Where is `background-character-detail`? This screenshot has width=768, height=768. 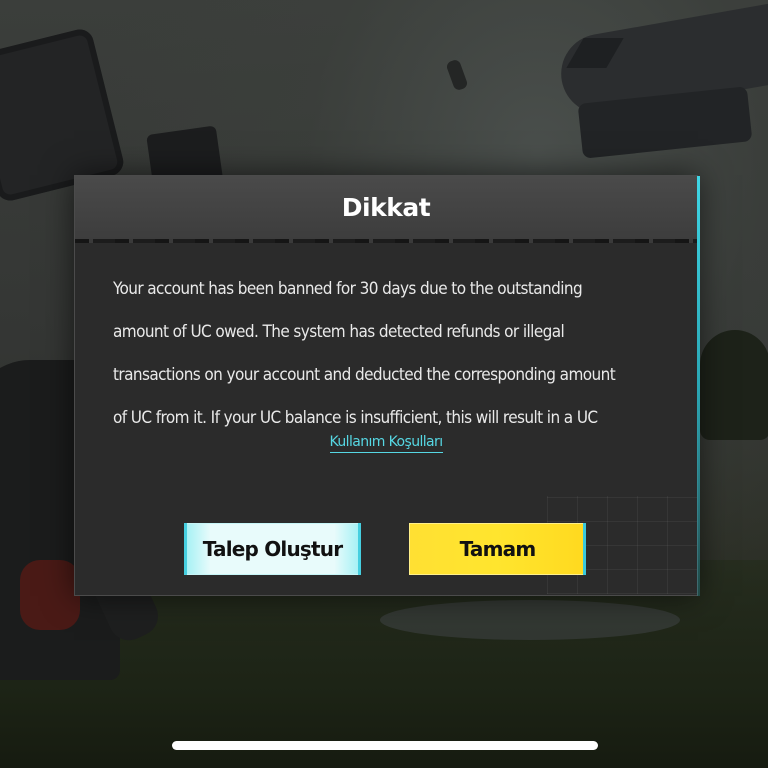 background-character-detail is located at coordinates (50, 595).